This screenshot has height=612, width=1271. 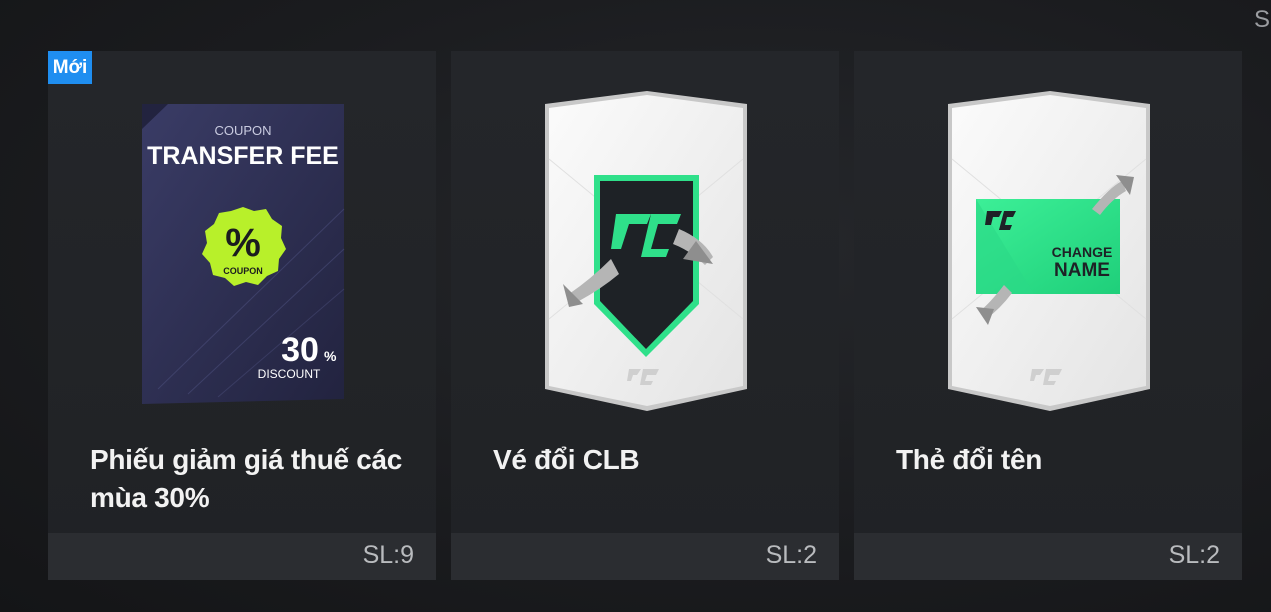 I want to click on quantity-label: SL:9, so click(x=388, y=555).